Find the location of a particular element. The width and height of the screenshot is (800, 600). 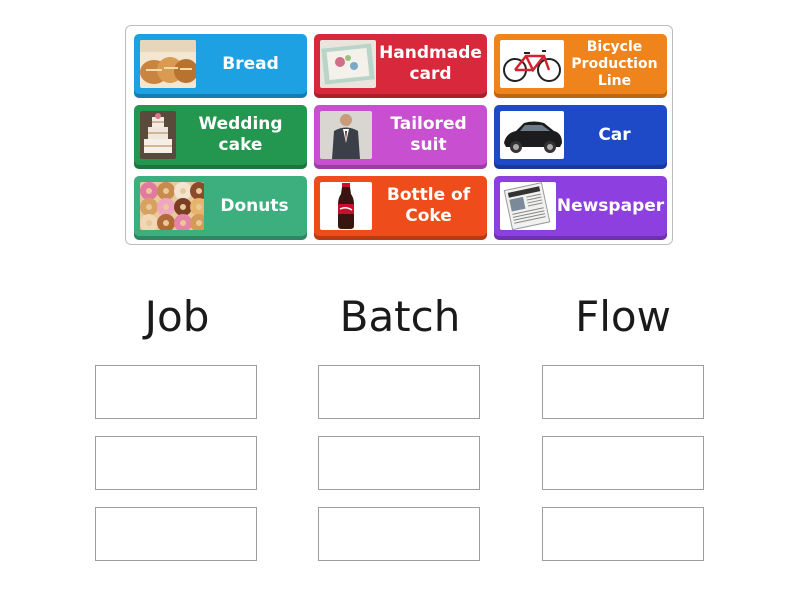

tile-label: Handmade card is located at coordinates (430, 63).